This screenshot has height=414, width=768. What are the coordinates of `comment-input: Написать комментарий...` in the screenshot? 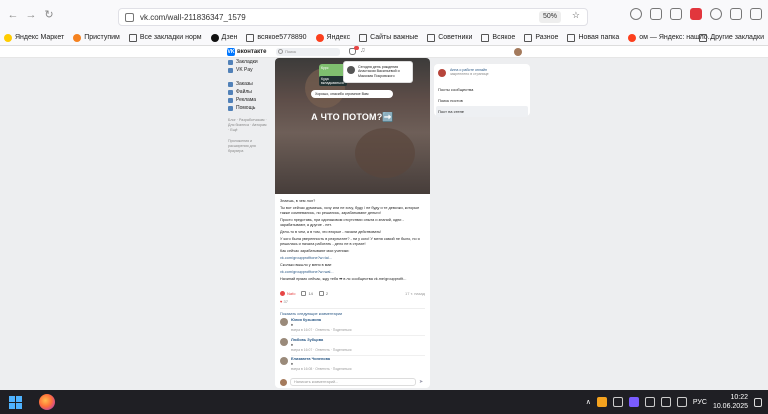 It's located at (353, 382).